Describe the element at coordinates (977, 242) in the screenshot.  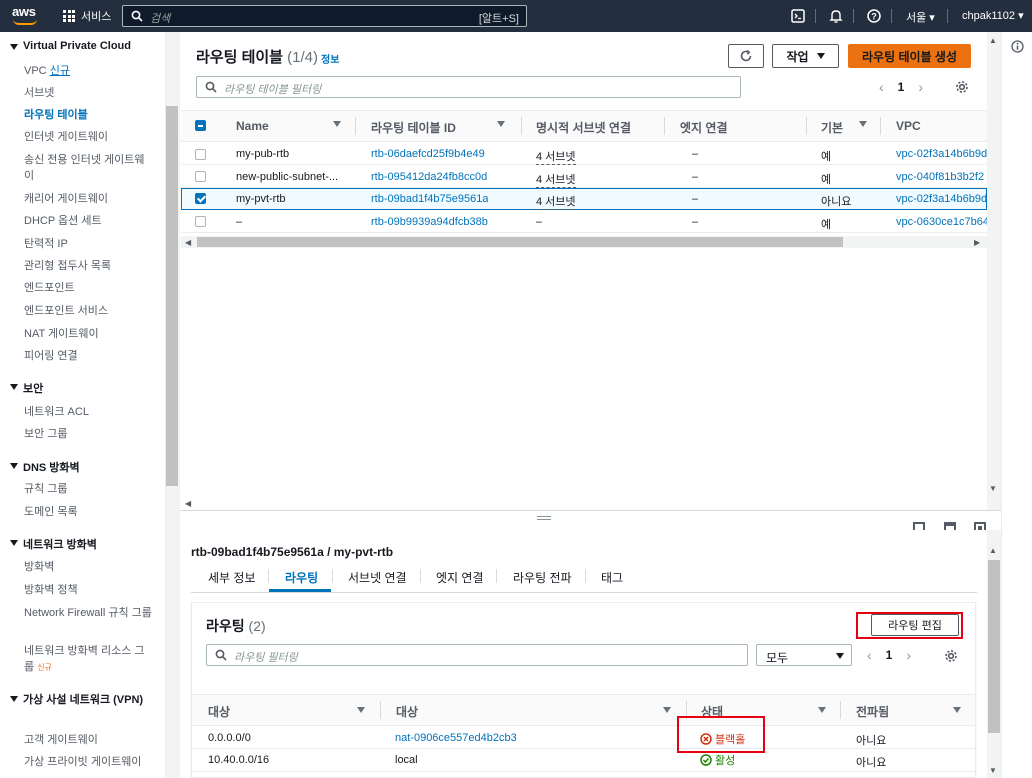
I see `scroll-right-arrow-icon: ▶` at that location.